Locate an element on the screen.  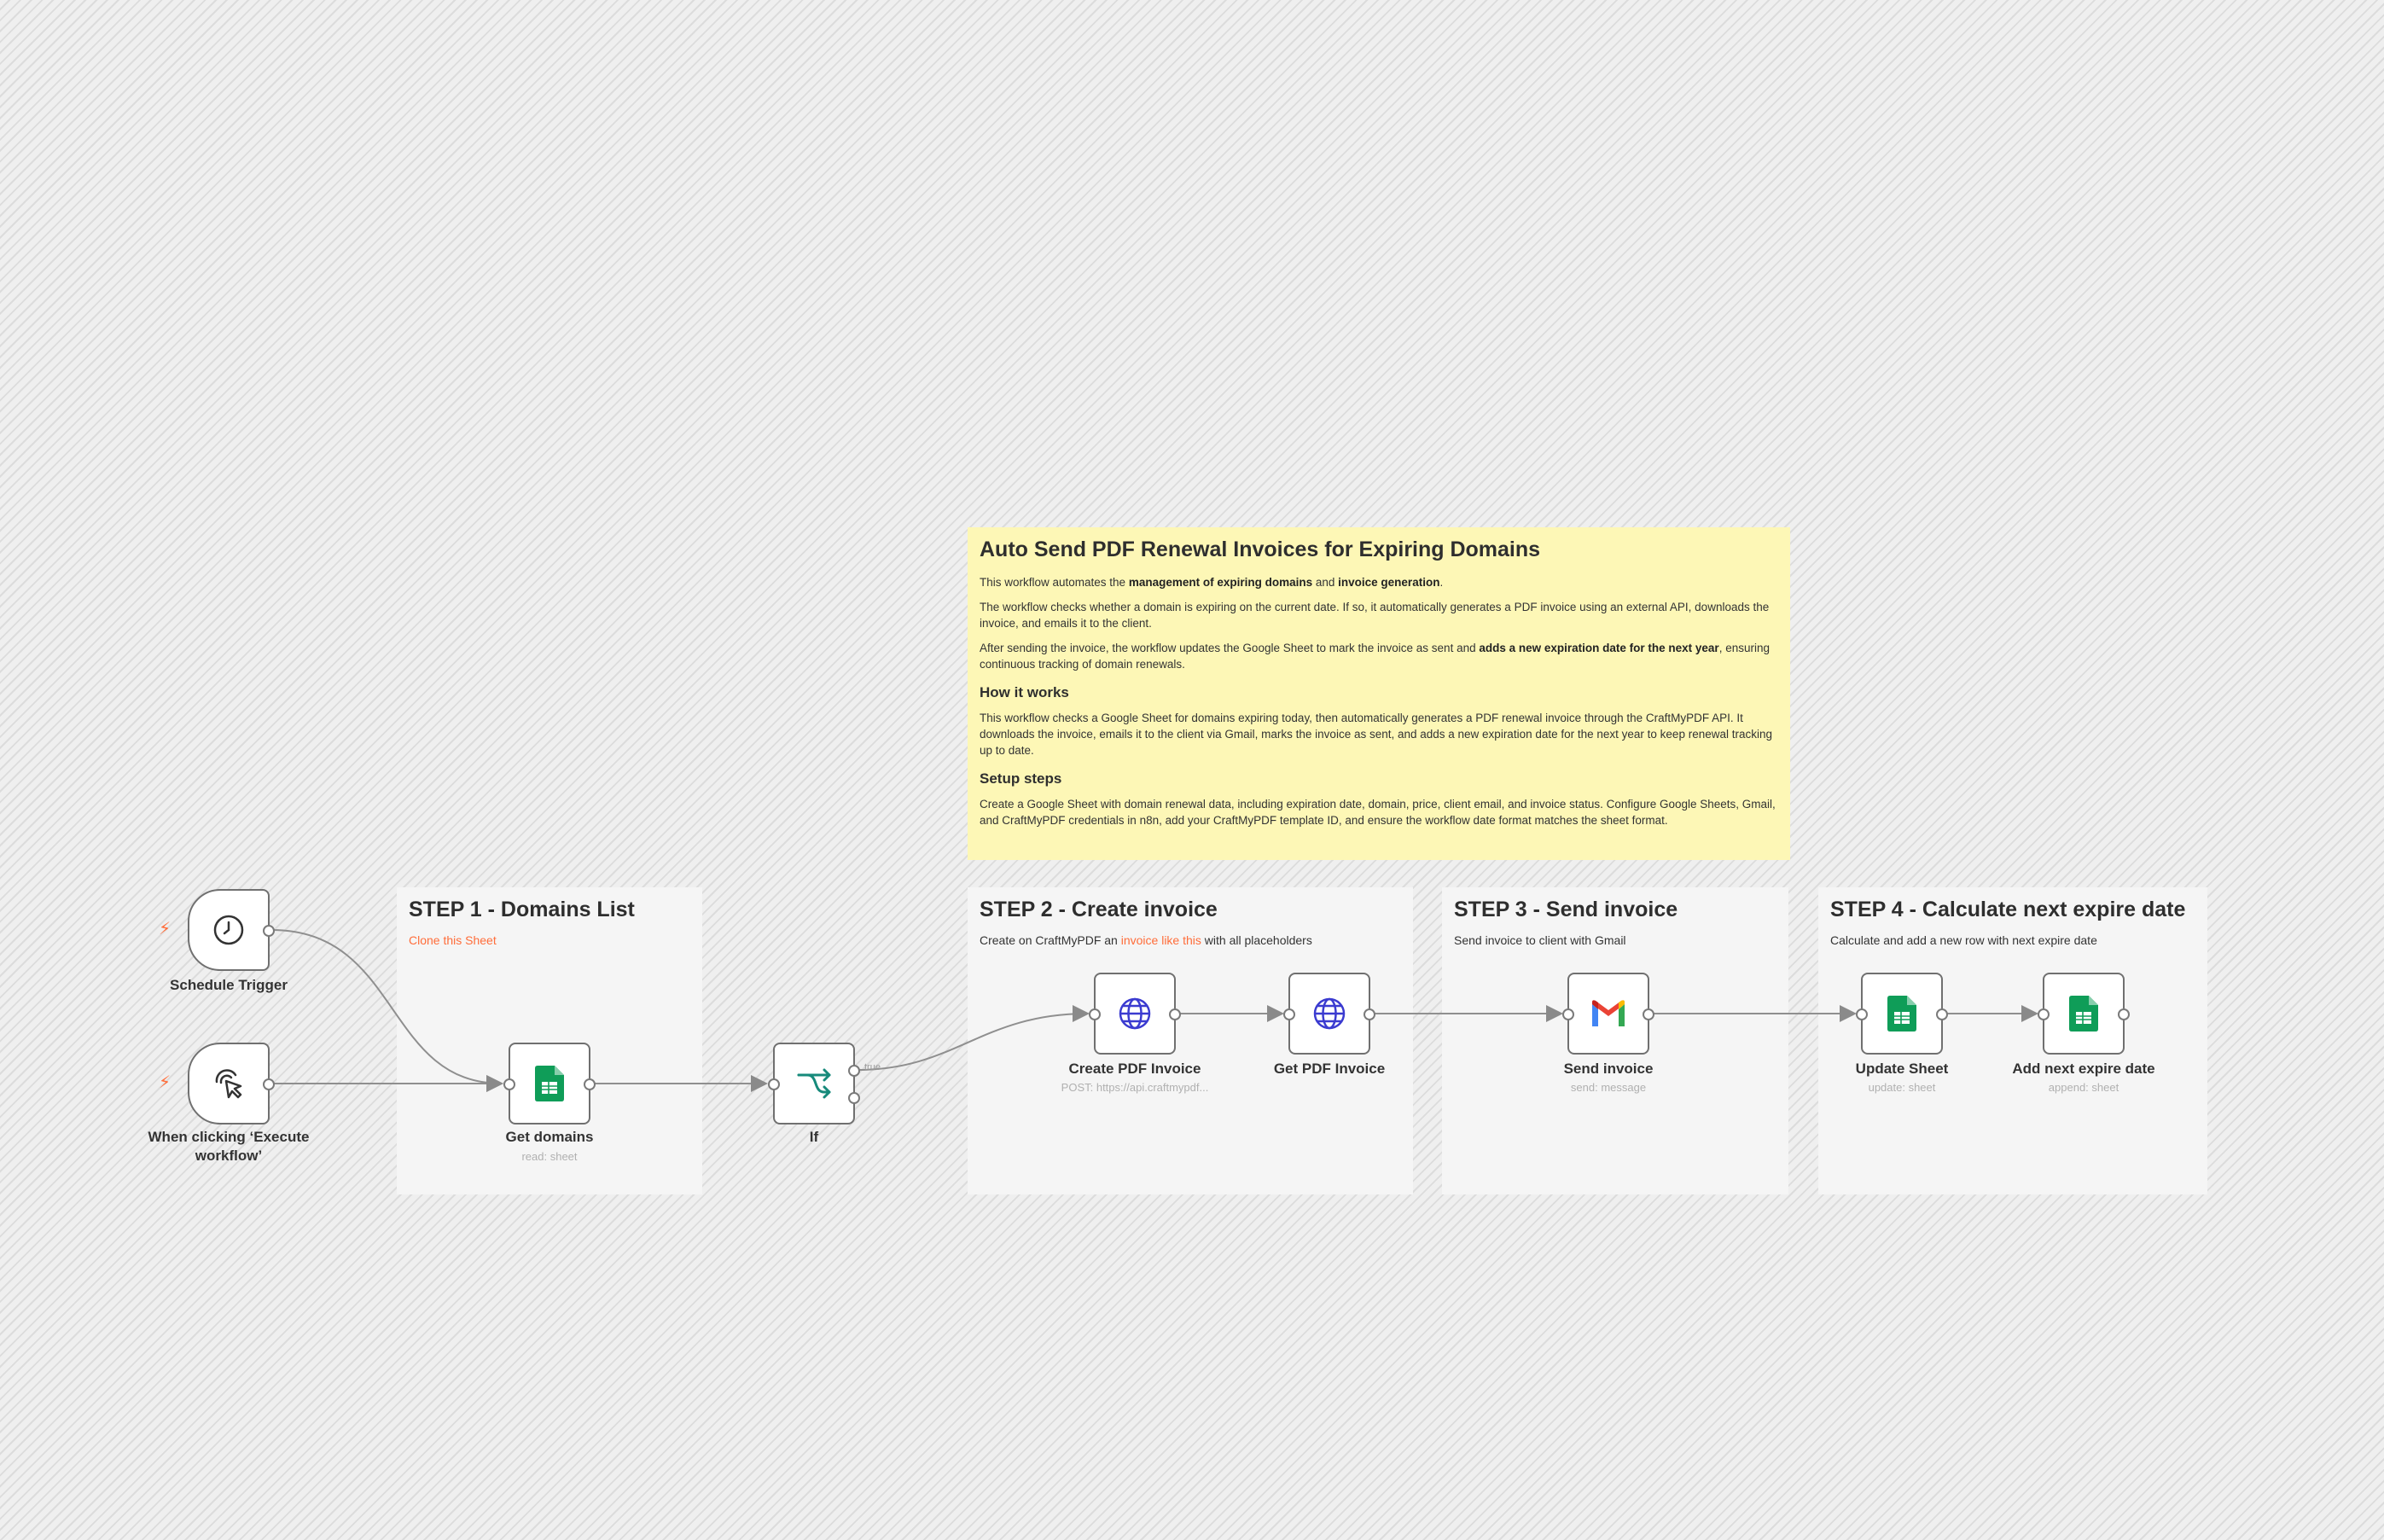
if-node is located at coordinates (814, 1083).